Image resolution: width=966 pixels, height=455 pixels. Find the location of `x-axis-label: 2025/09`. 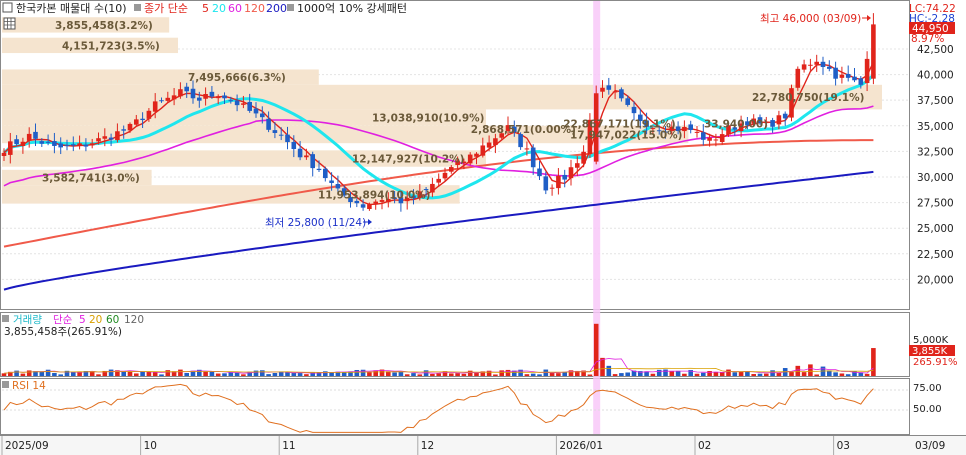

x-axis-label: 2025/09 is located at coordinates (27, 446).